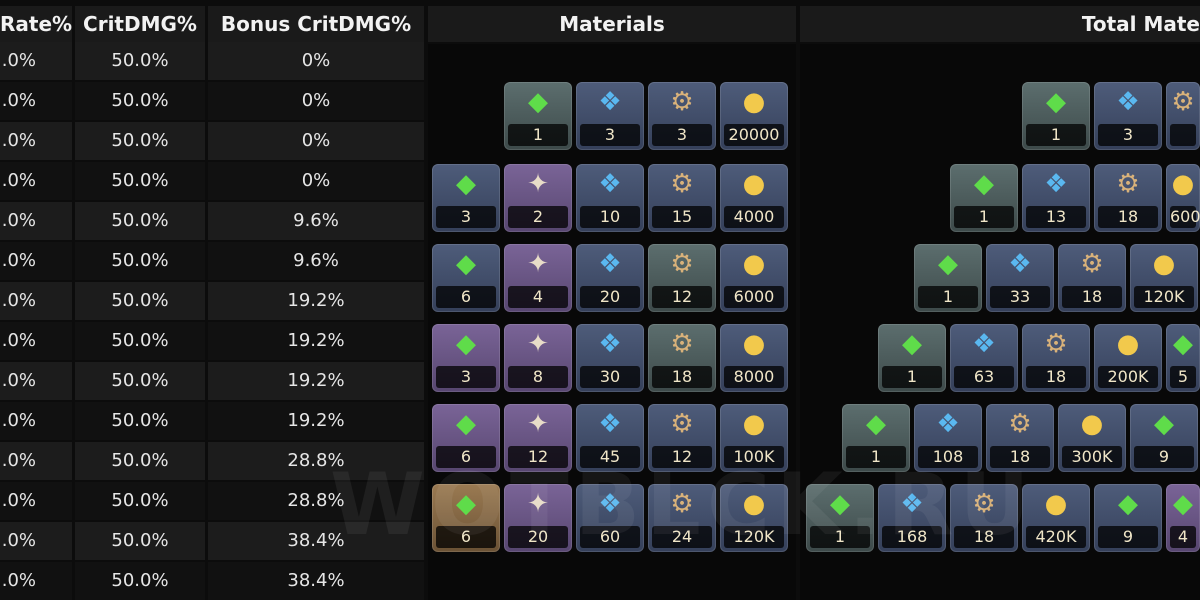 This screenshot has width=1200, height=600. I want to click on material-slot: ● 20000, so click(754, 116).